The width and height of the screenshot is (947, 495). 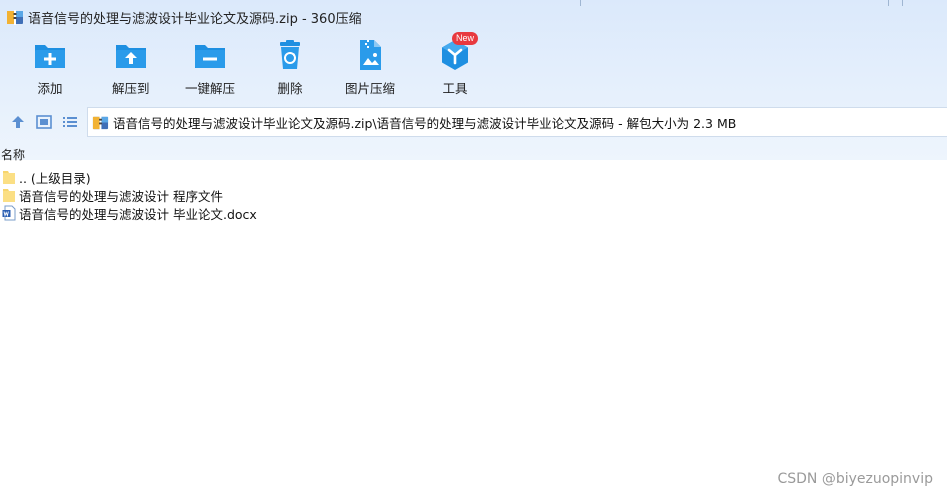 What do you see at coordinates (50, 56) in the screenshot?
I see `add-folder-icon` at bounding box center [50, 56].